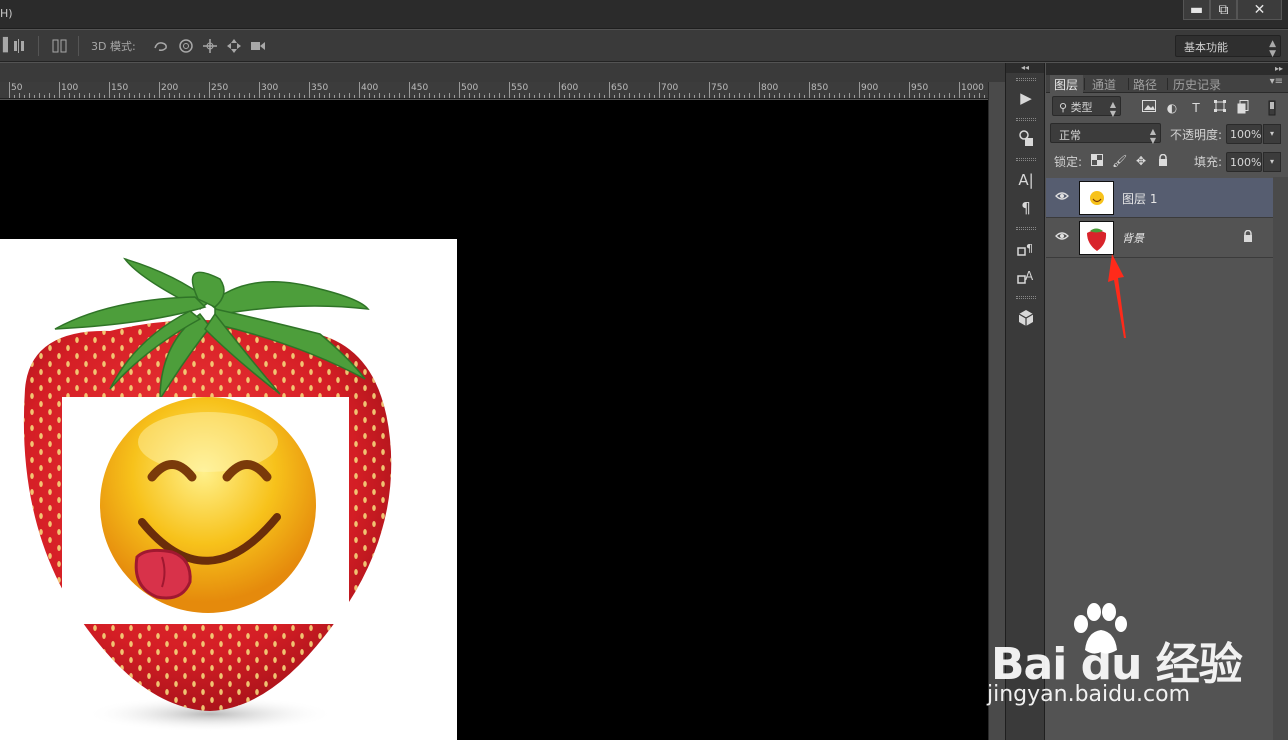  What do you see at coordinates (1276, 81) in the screenshot?
I see `panel-menu-icon: ▾≡` at bounding box center [1276, 81].